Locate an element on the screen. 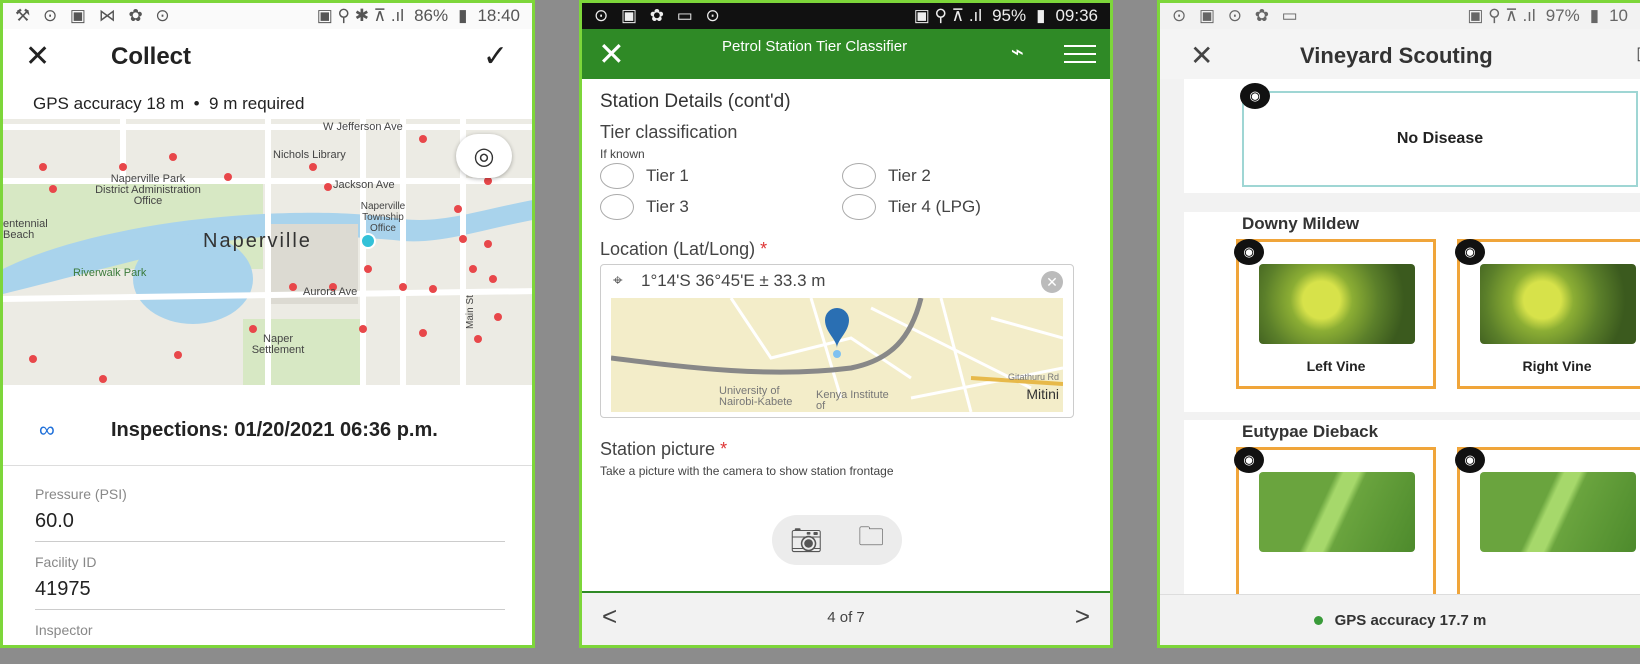 This screenshot has width=1640, height=664. related-record-label: Inspections: 01/20/2021 06:36 p.m. is located at coordinates (274, 430).